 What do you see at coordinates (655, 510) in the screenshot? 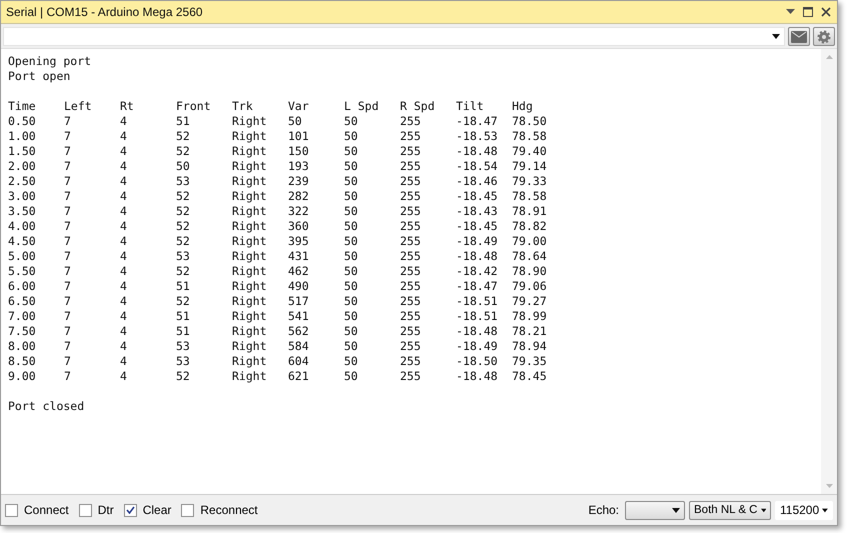
I see `echo-dropdown` at bounding box center [655, 510].